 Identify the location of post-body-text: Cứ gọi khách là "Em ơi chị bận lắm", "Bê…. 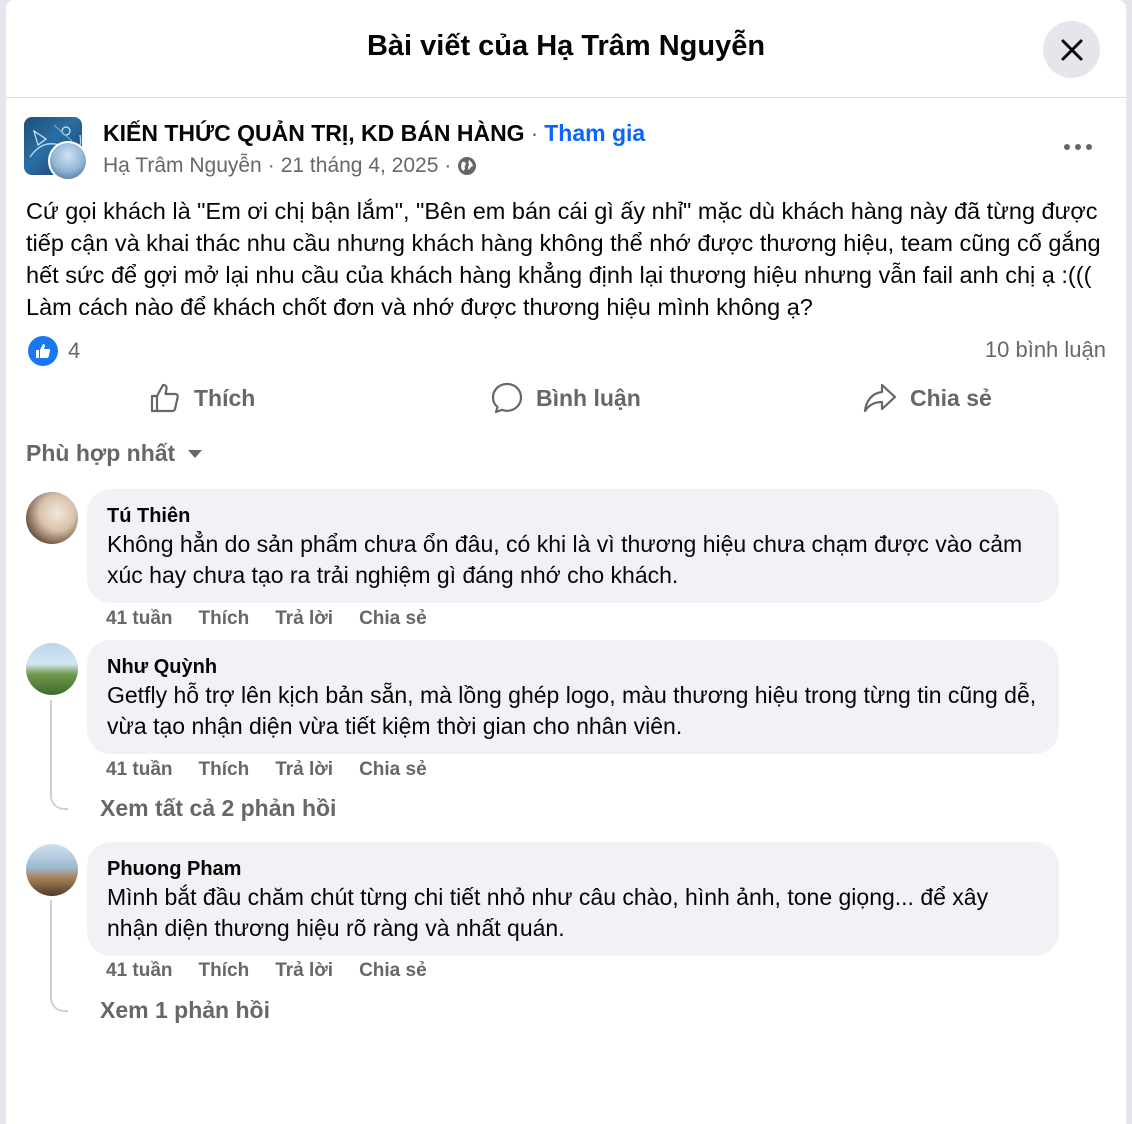
(563, 259).